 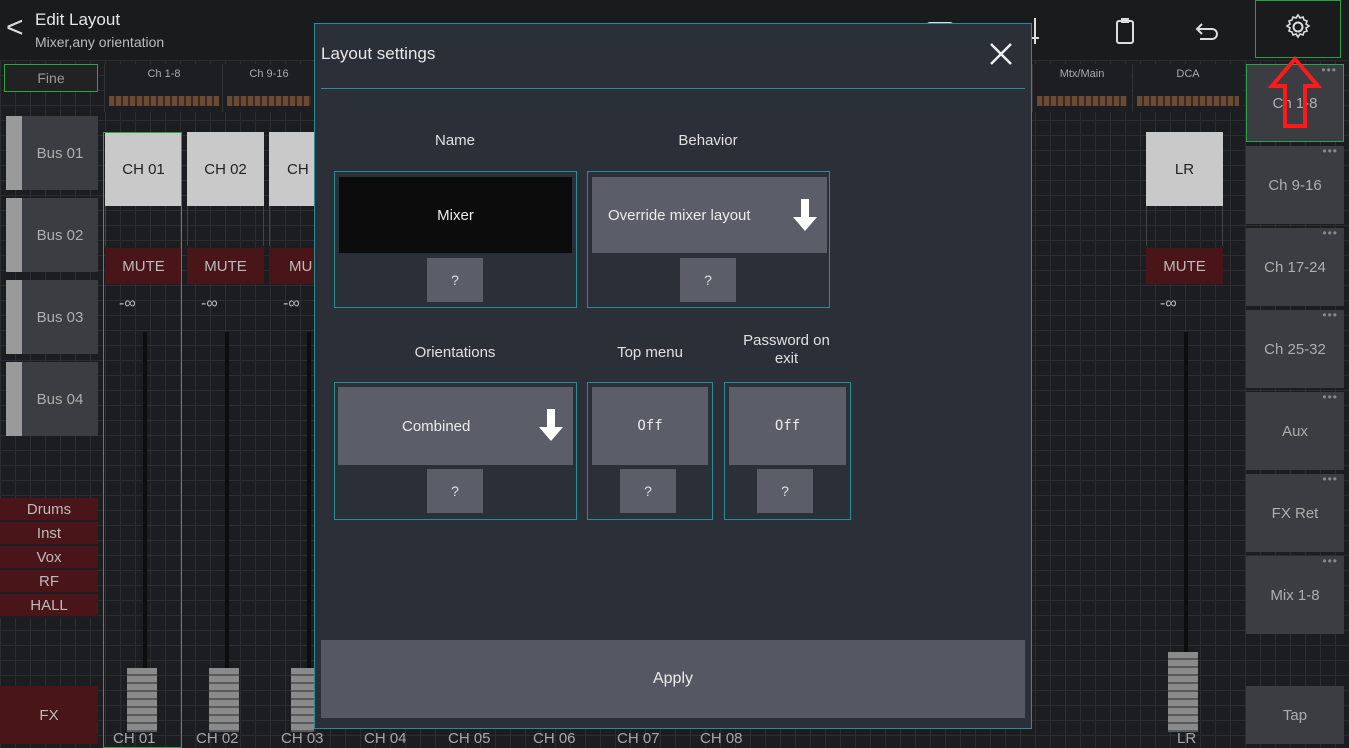 I want to click on bottom-label-ch06: CH 06, so click(x=554, y=738).